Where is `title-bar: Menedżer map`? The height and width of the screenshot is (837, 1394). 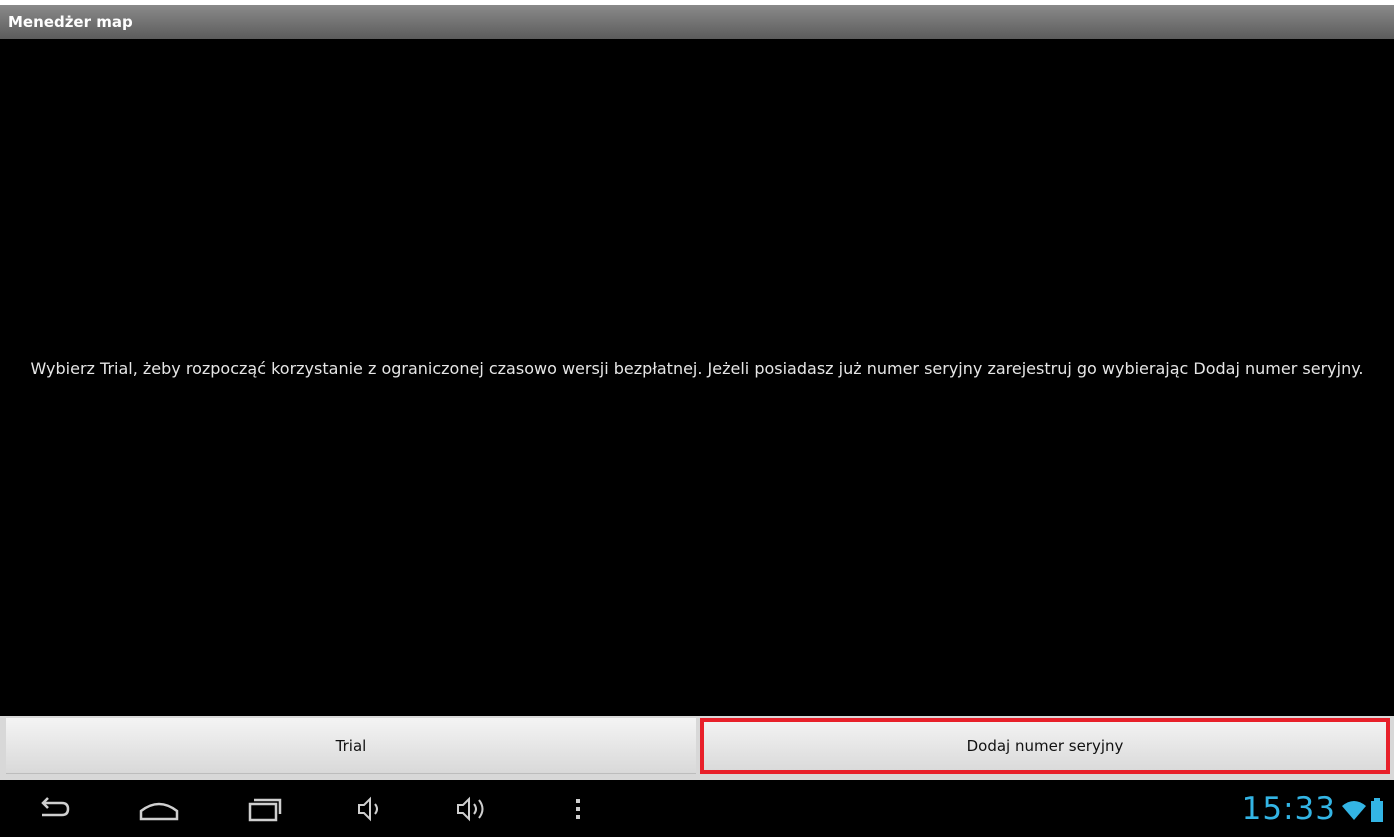
title-bar: Menedżer map is located at coordinates (697, 22).